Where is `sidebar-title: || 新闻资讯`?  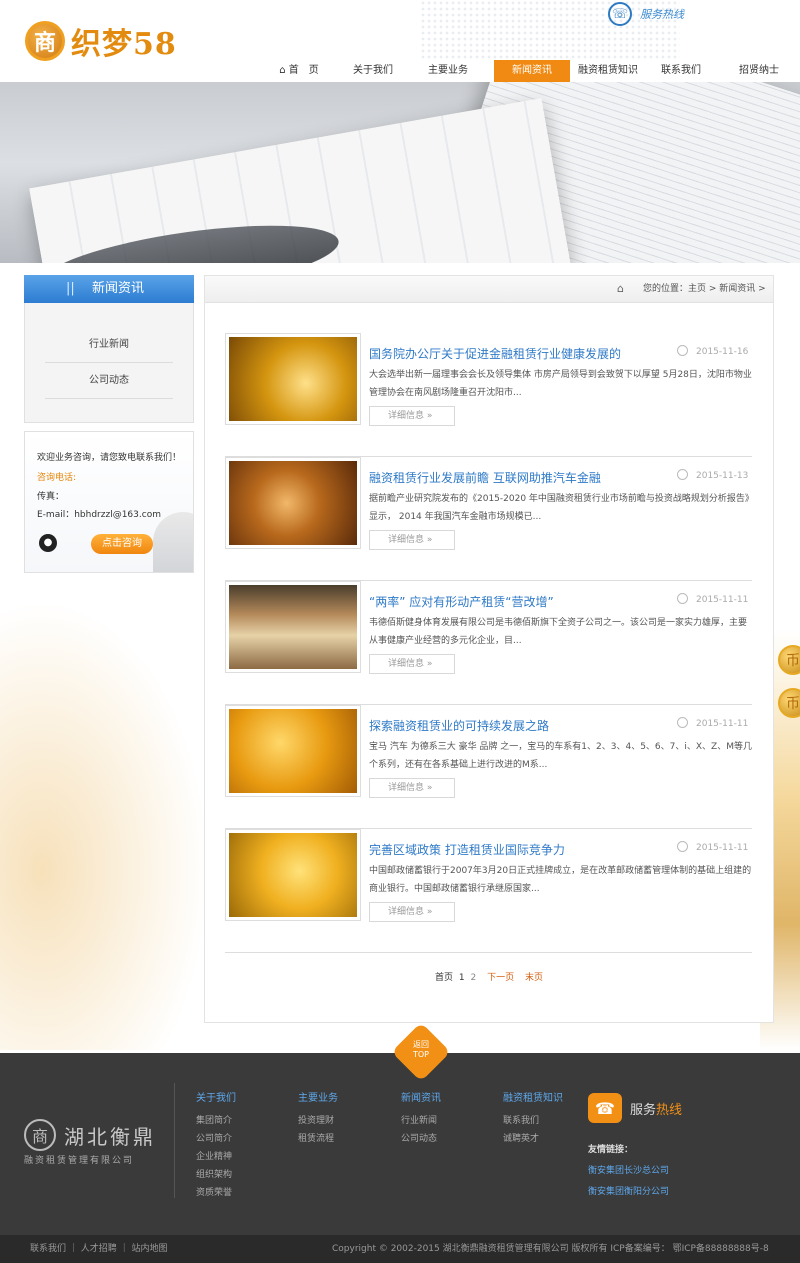
sidebar-title: || 新闻资讯 is located at coordinates (109, 289).